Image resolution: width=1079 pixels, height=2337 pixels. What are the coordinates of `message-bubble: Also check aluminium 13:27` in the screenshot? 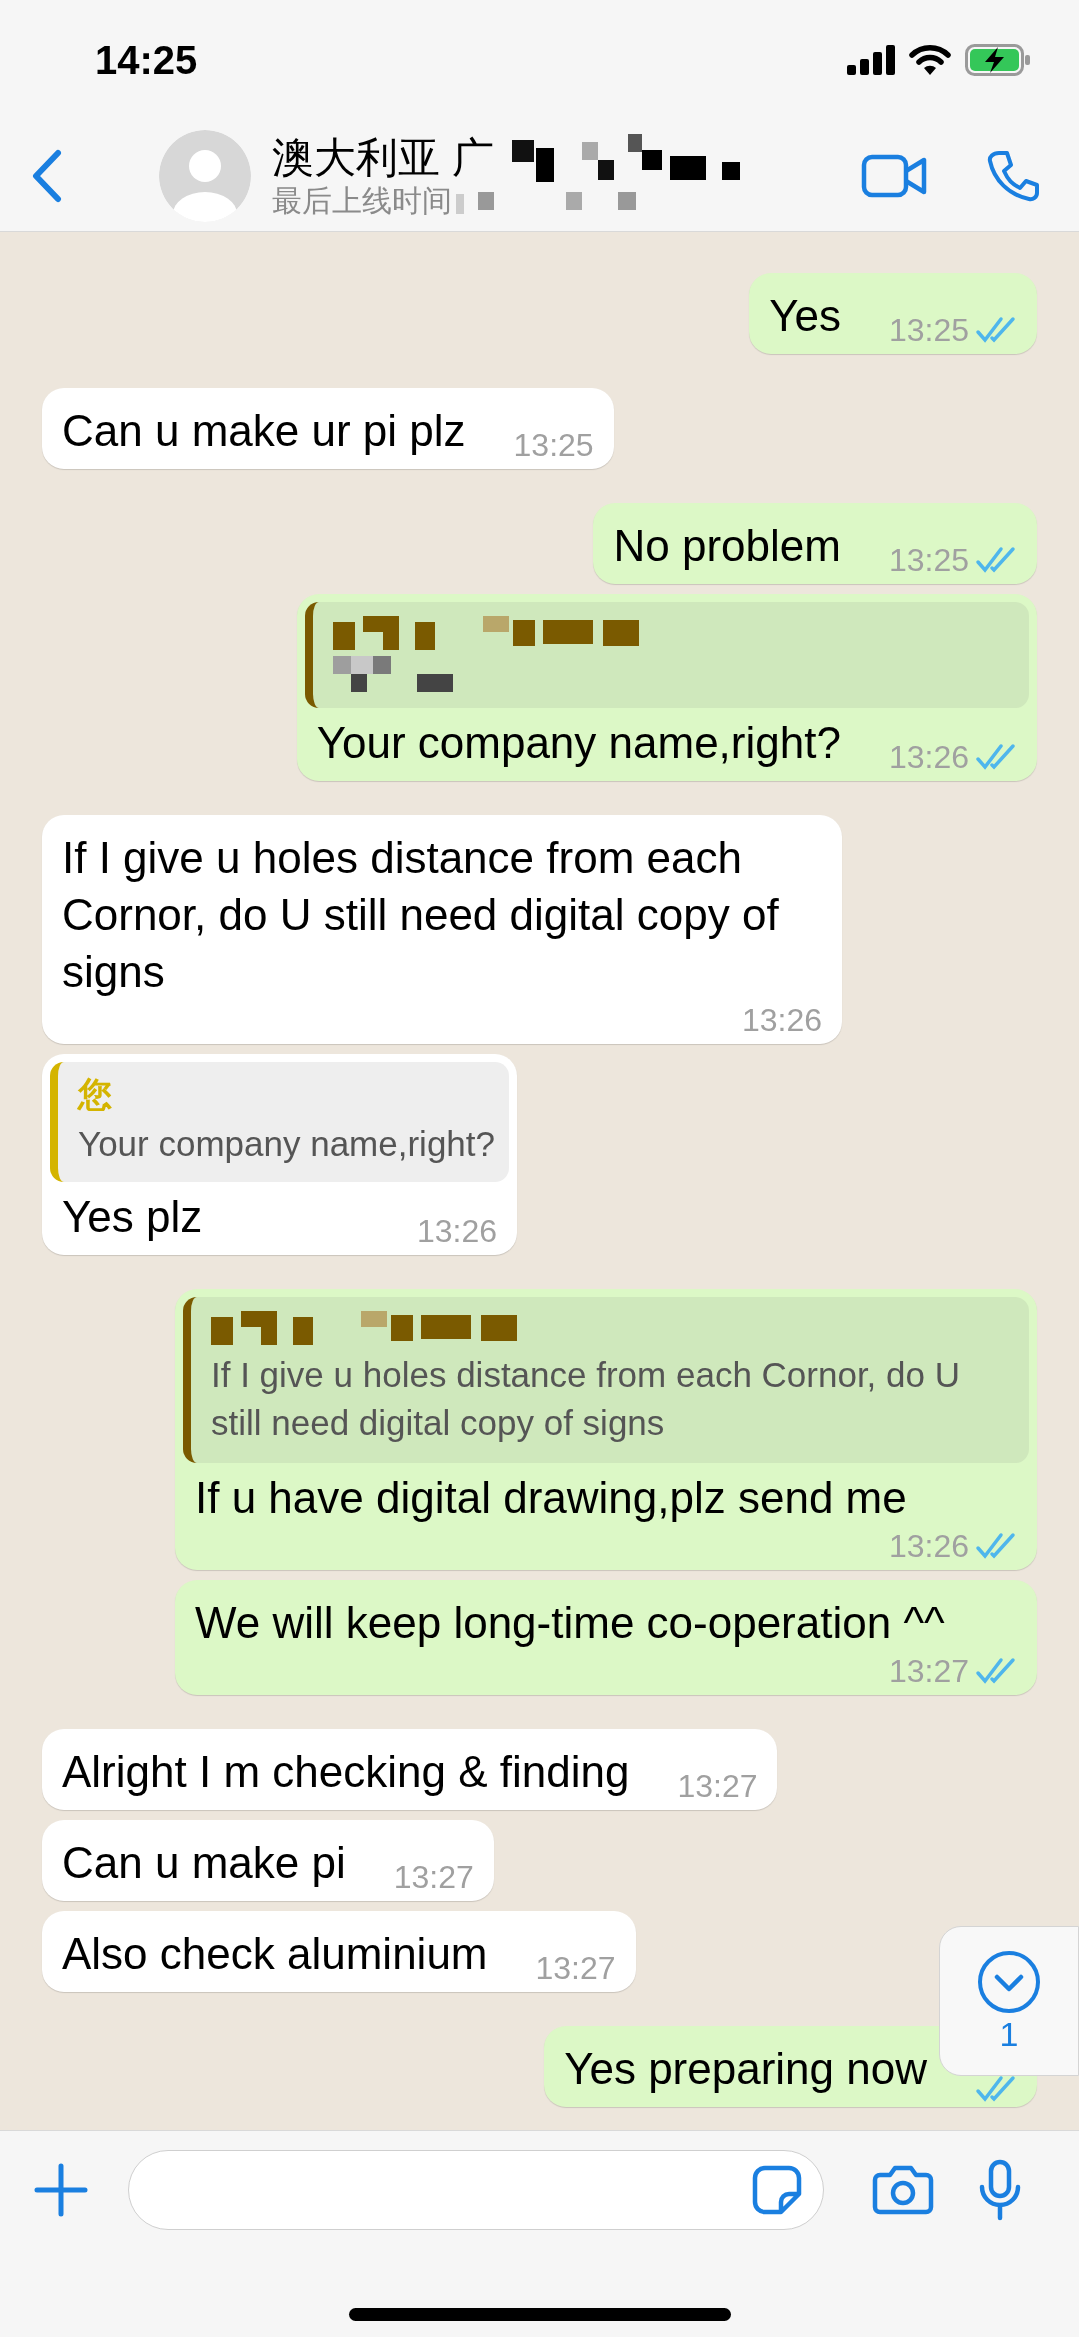 It's located at (339, 1951).